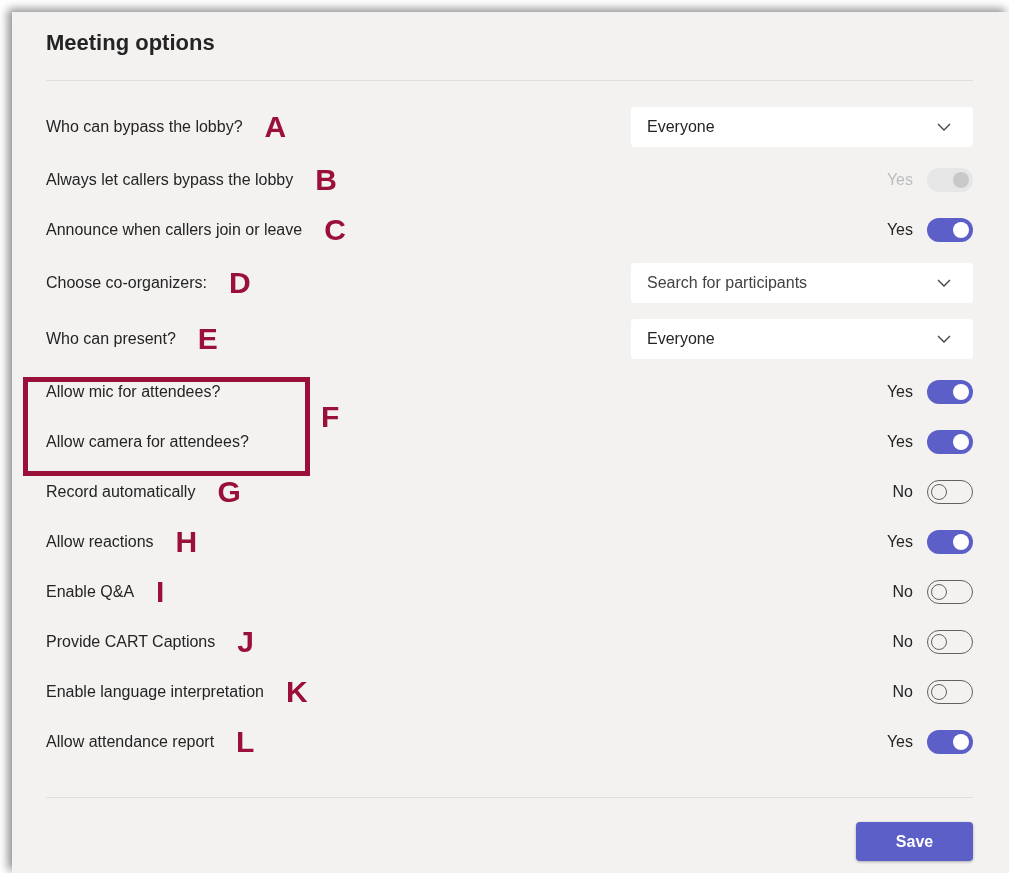 The width and height of the screenshot is (1009, 873). I want to click on option-label: Who can bypass the lobby?, so click(144, 127).